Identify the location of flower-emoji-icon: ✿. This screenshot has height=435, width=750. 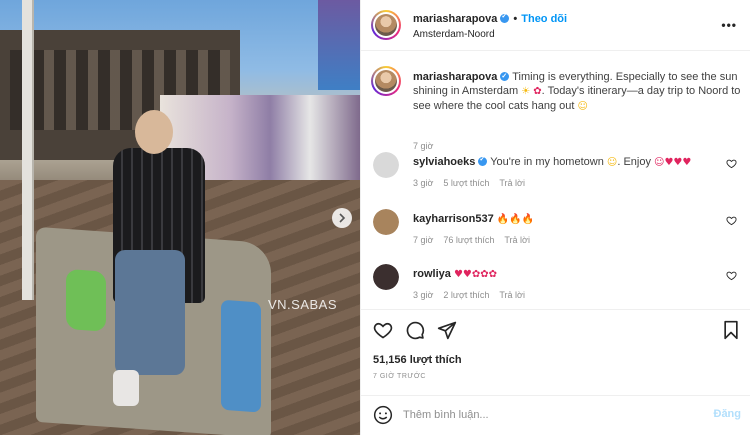
(537, 91).